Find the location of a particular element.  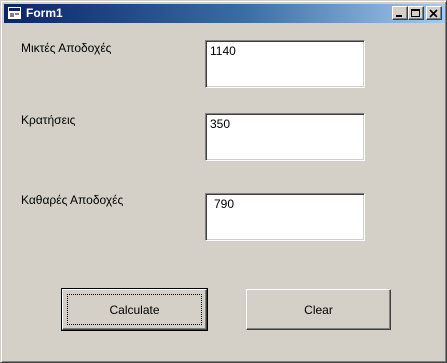

app-icon is located at coordinates (14, 13).